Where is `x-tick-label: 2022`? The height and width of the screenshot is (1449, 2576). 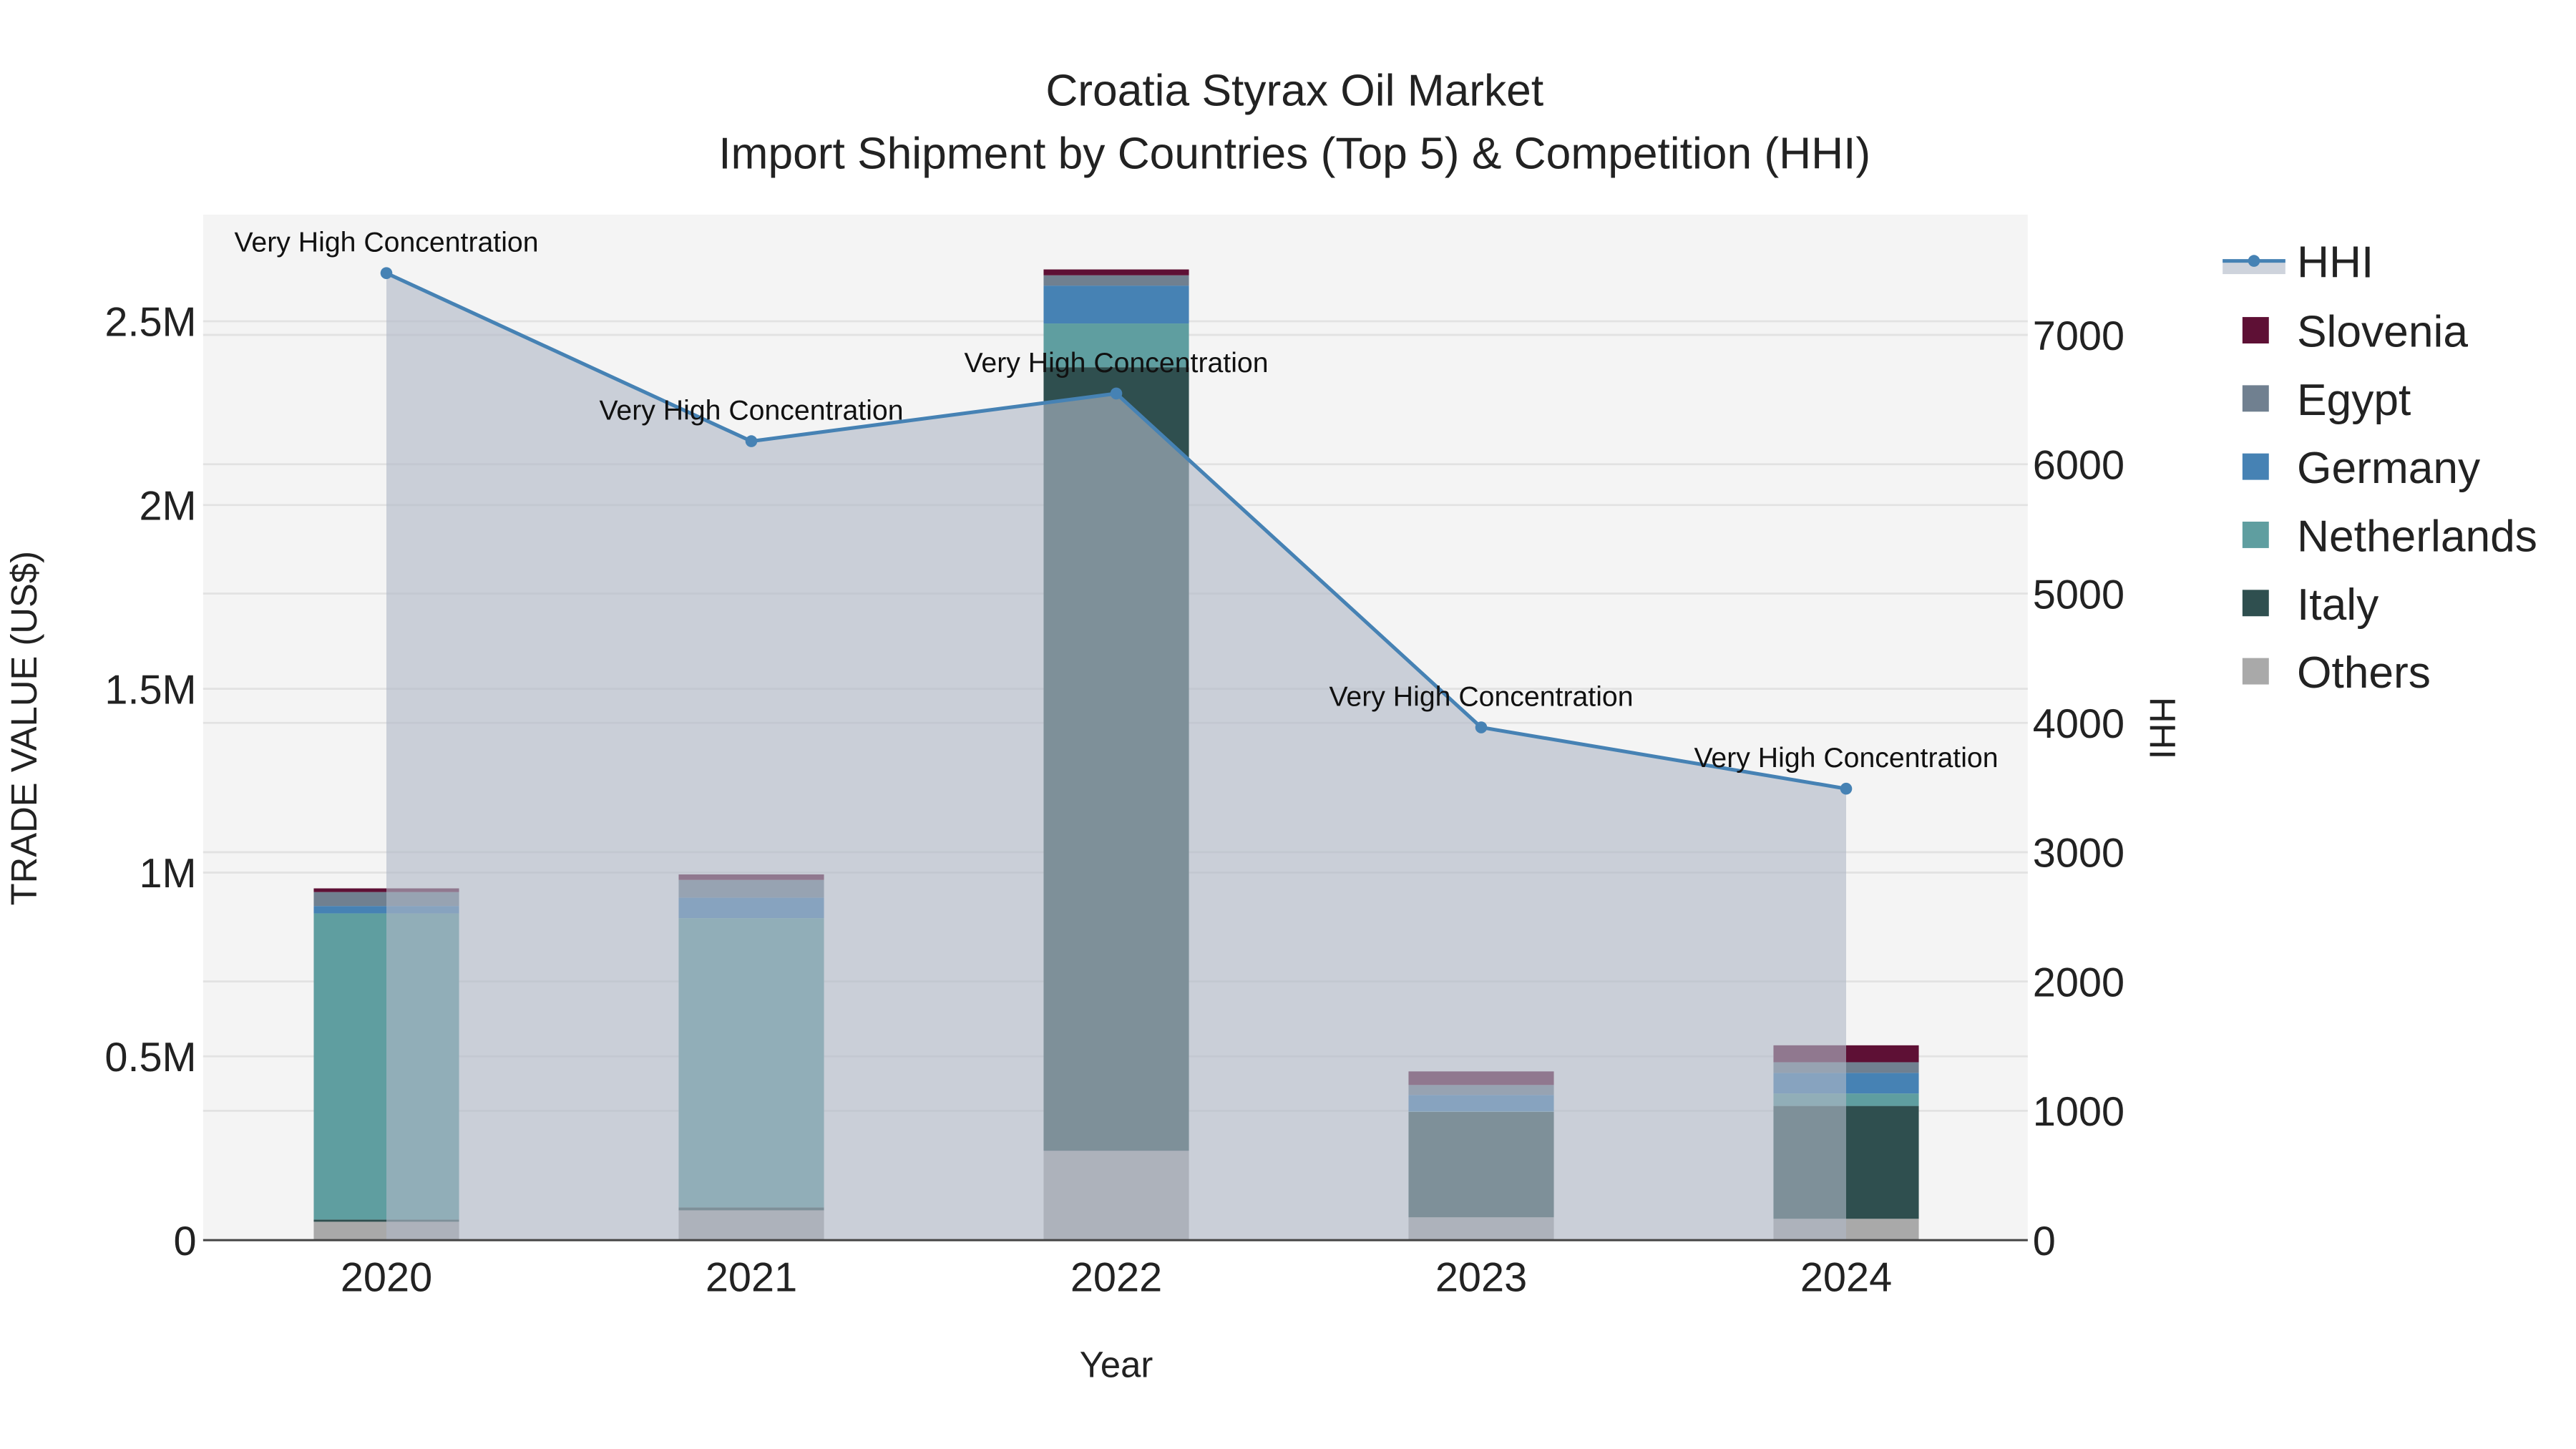
x-tick-label: 2022 is located at coordinates (1116, 1278).